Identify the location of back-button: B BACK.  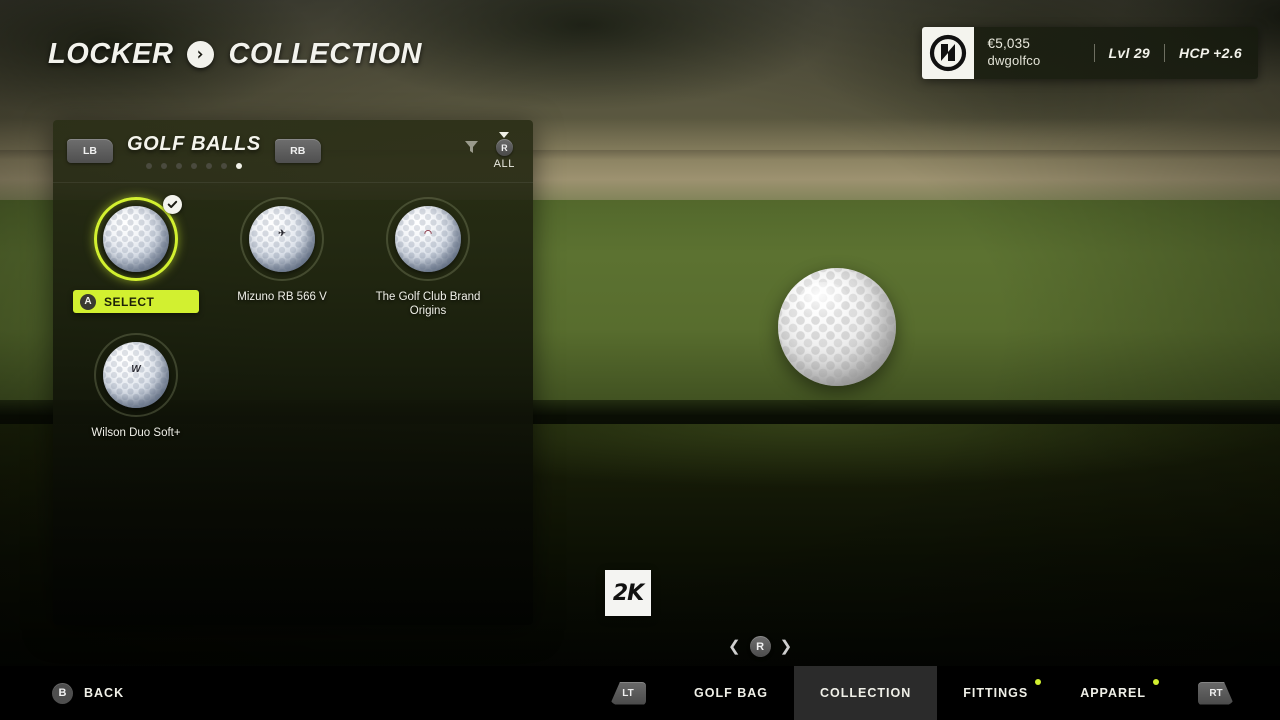
(88, 693).